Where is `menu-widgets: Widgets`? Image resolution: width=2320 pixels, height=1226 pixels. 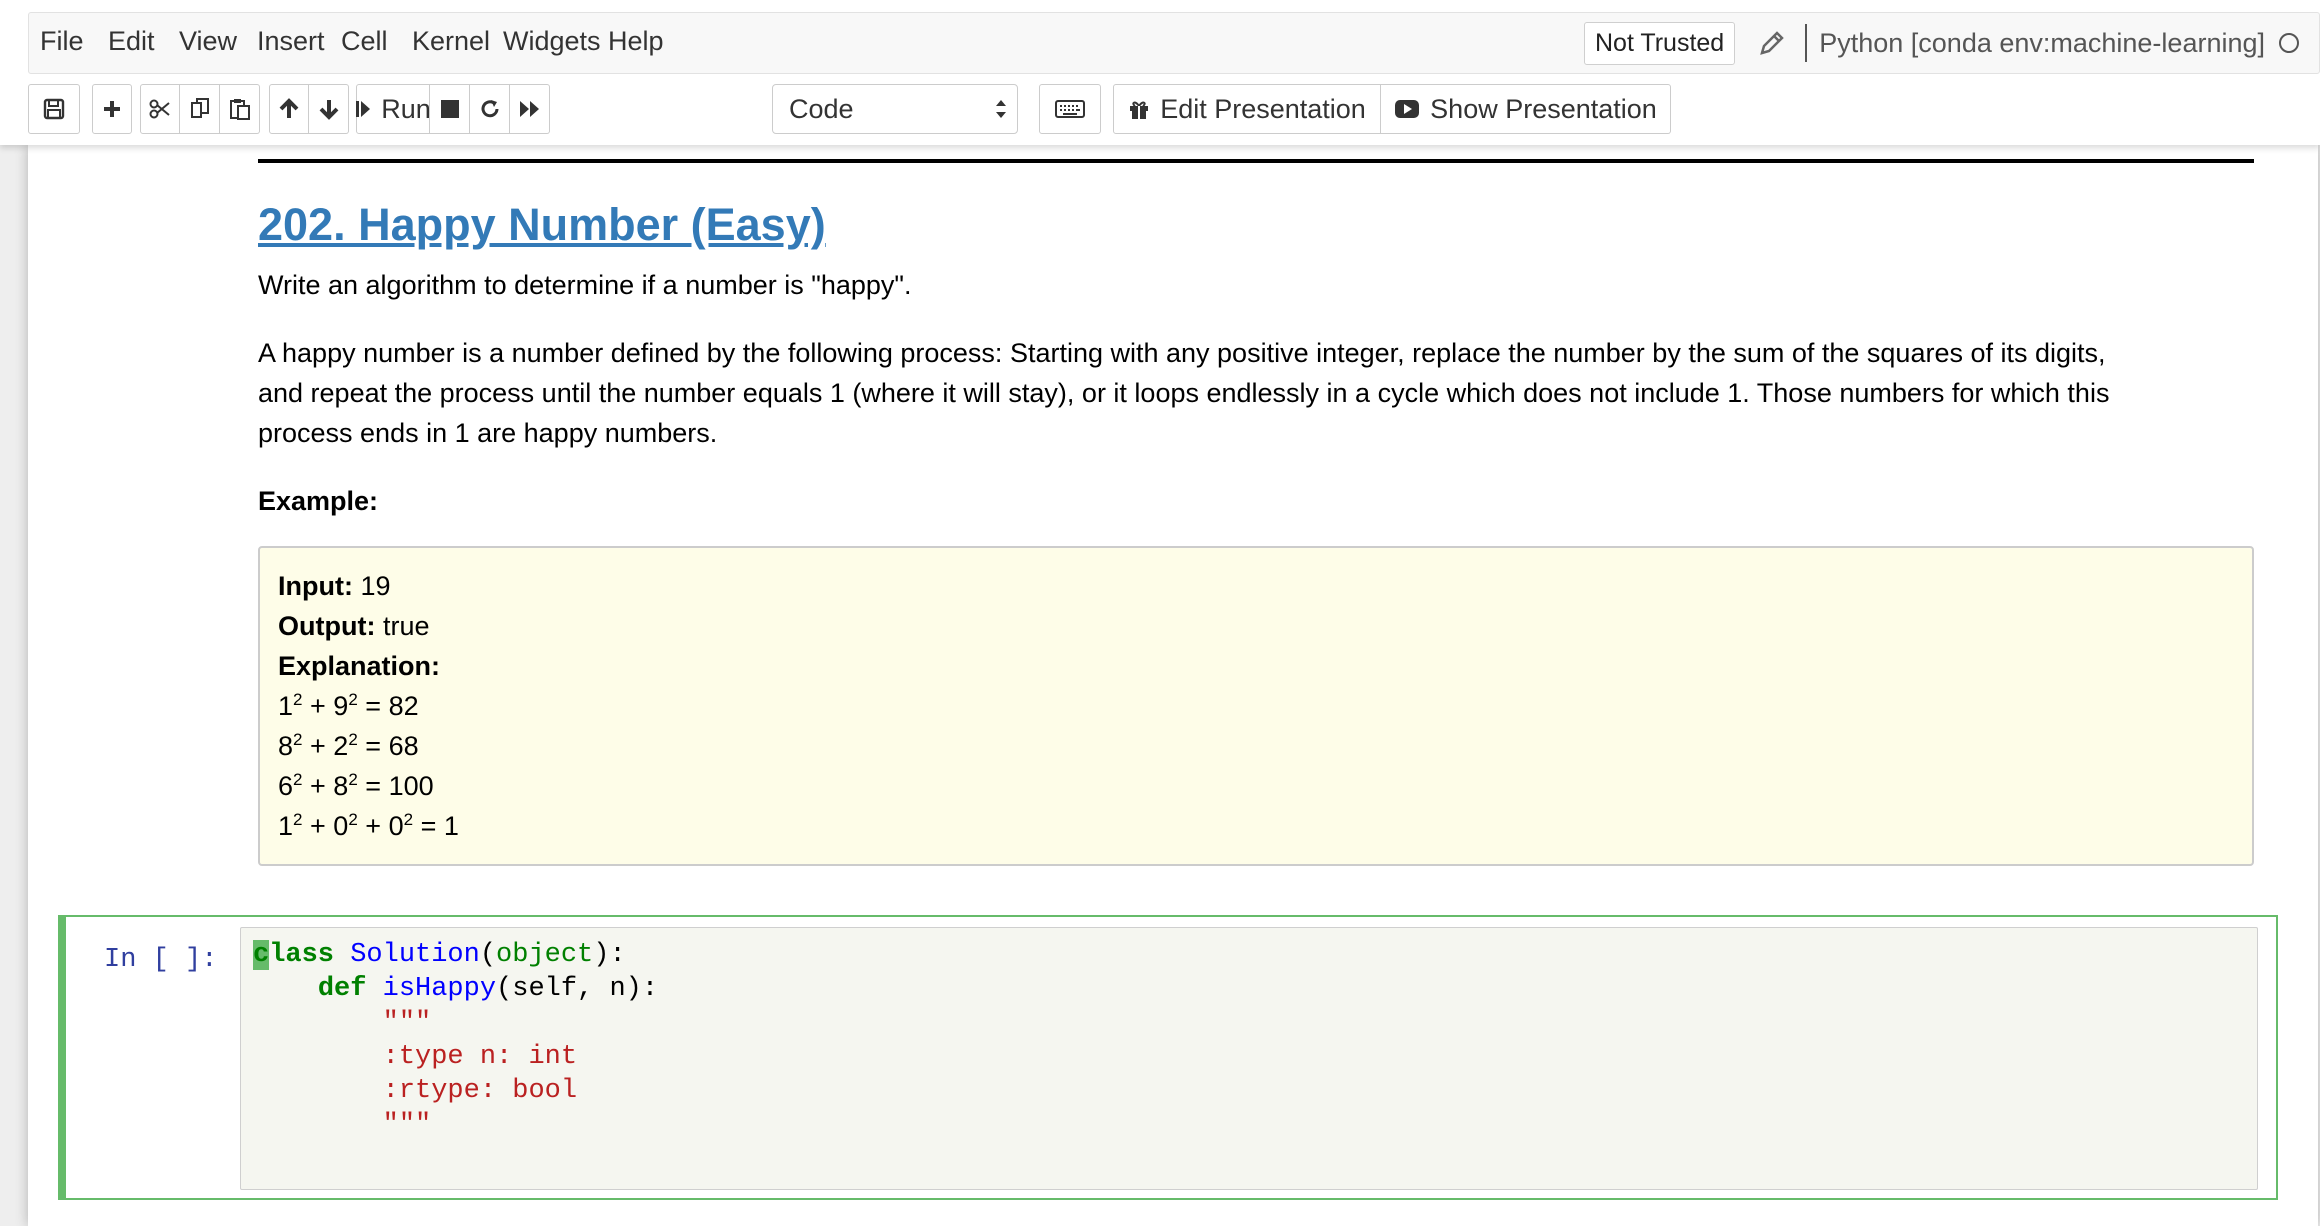 menu-widgets: Widgets is located at coordinates (552, 41).